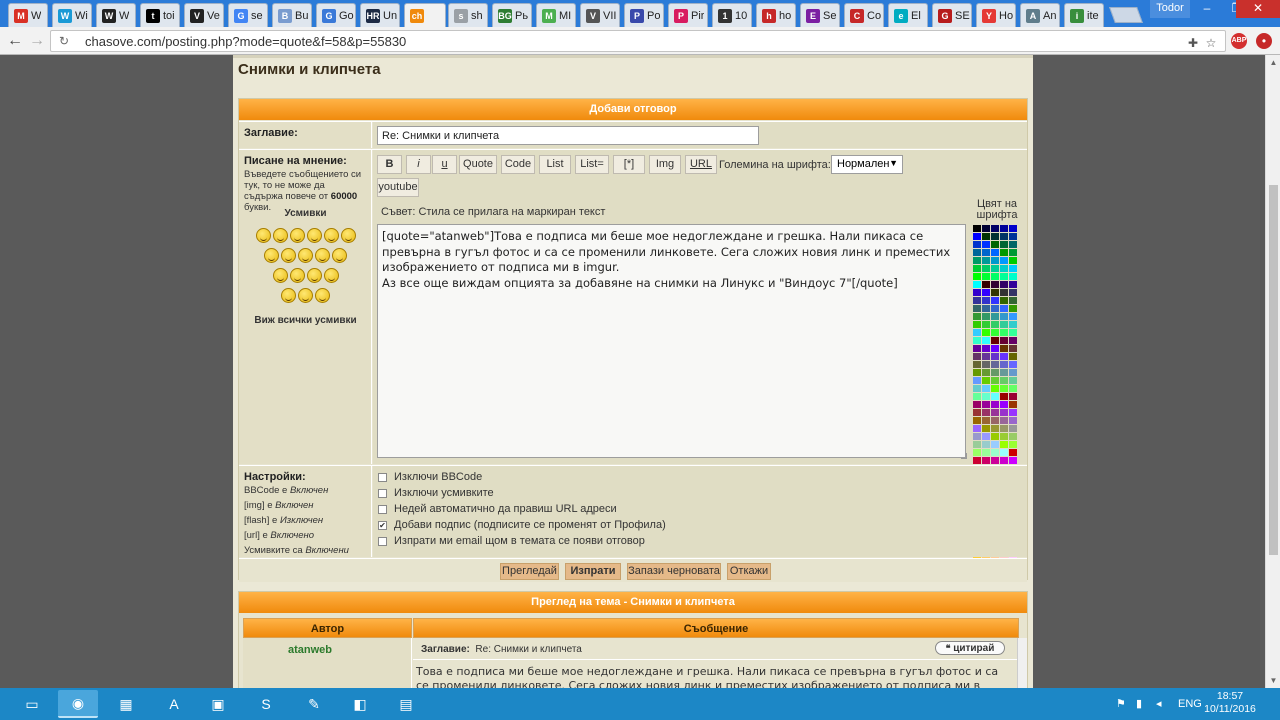 The image size is (1280, 720). I want to click on scroll-down-icon: ▼, so click(1273, 680).